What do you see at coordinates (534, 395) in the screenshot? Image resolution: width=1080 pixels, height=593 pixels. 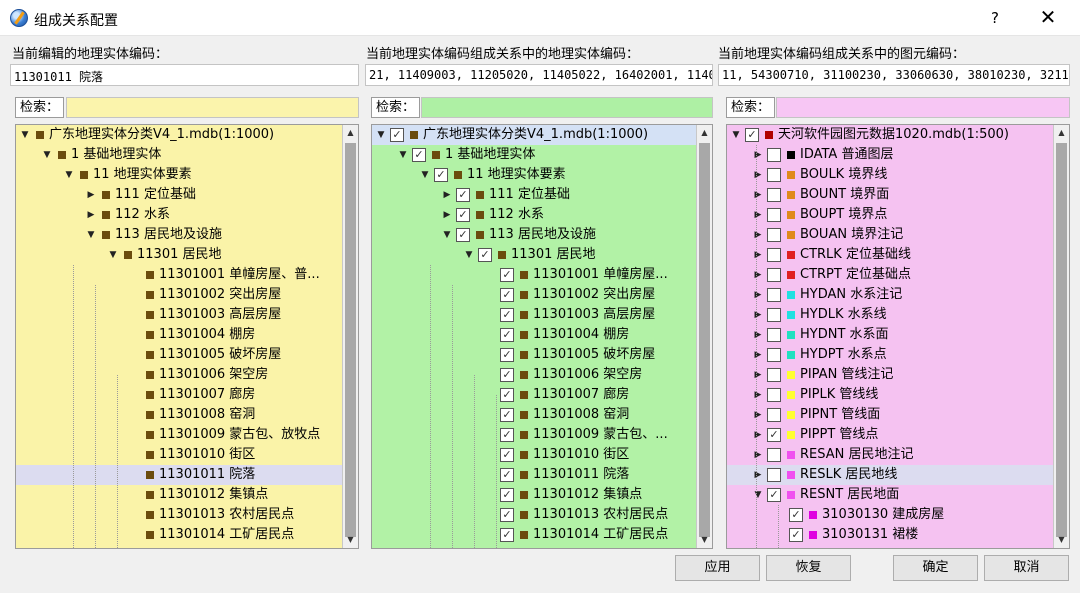 I see `tree-row: ✓ 11301007 廊房` at bounding box center [534, 395].